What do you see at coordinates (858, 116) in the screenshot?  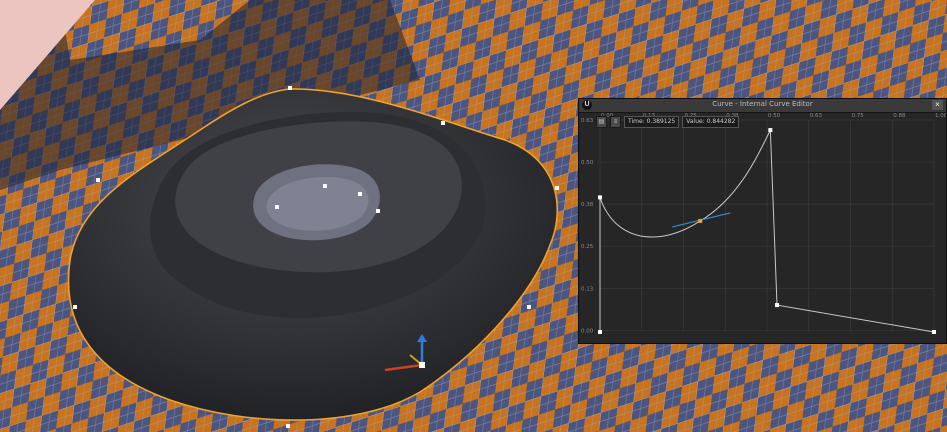 I see `x-tick-label: 0.75` at bounding box center [858, 116].